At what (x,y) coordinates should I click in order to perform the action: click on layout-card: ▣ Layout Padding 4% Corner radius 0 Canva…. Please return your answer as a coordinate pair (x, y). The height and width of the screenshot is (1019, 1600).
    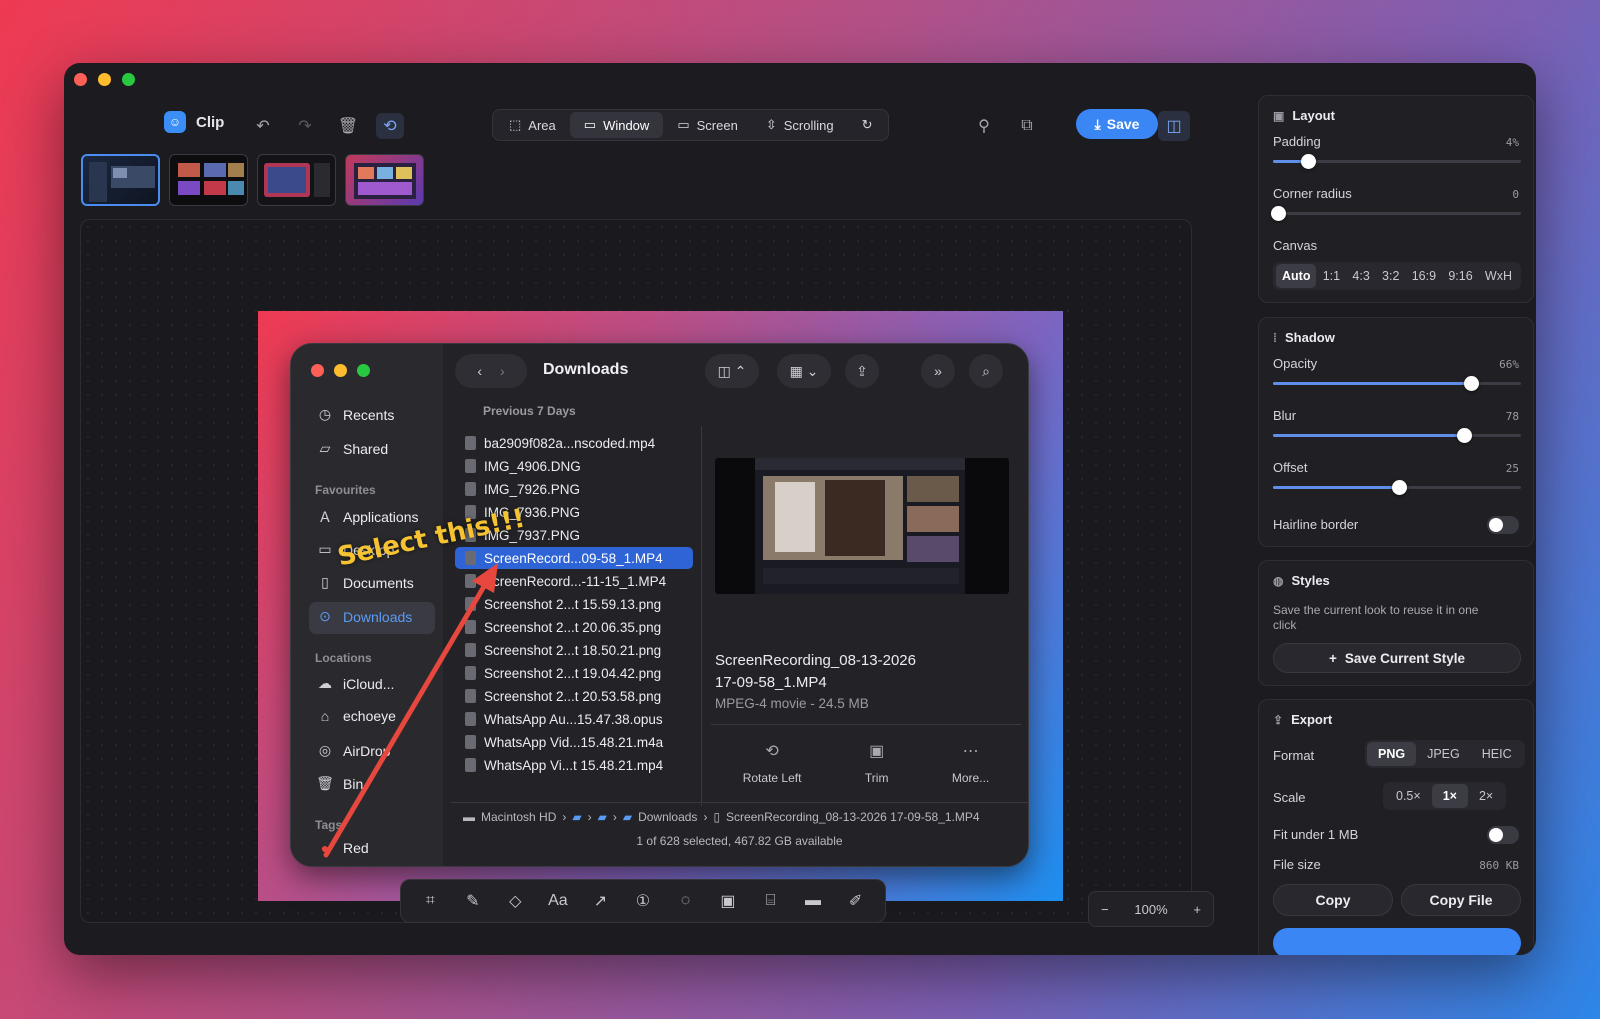
    Looking at the image, I should click on (1396, 199).